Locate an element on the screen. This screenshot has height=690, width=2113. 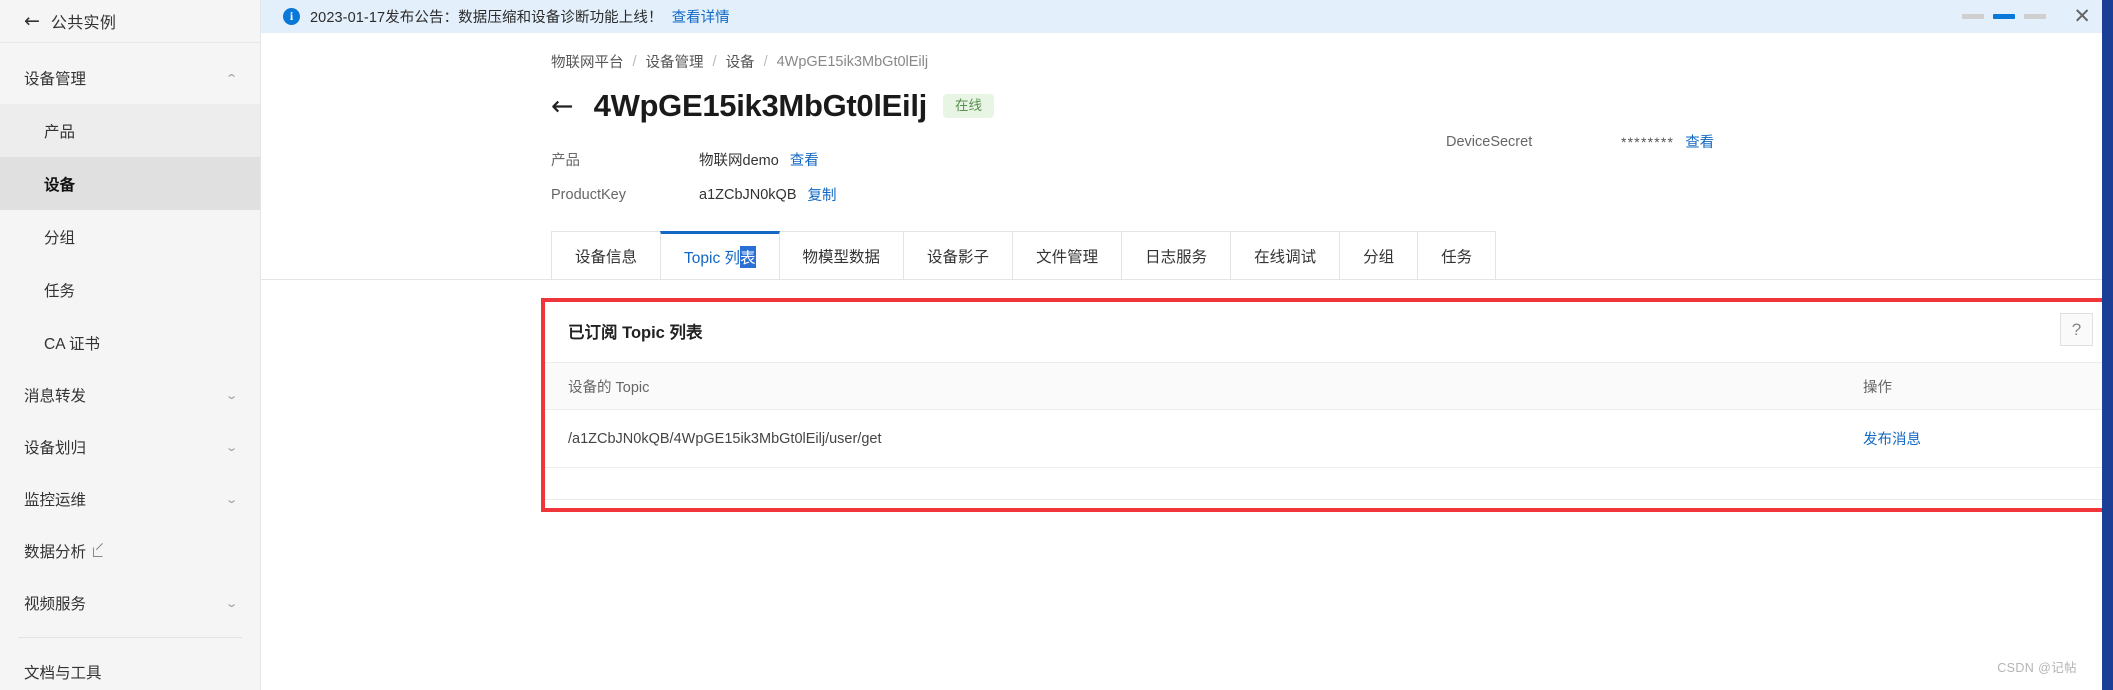
sidebar-item-docs-and-tools: 文档与工具 is located at coordinates (130, 668).